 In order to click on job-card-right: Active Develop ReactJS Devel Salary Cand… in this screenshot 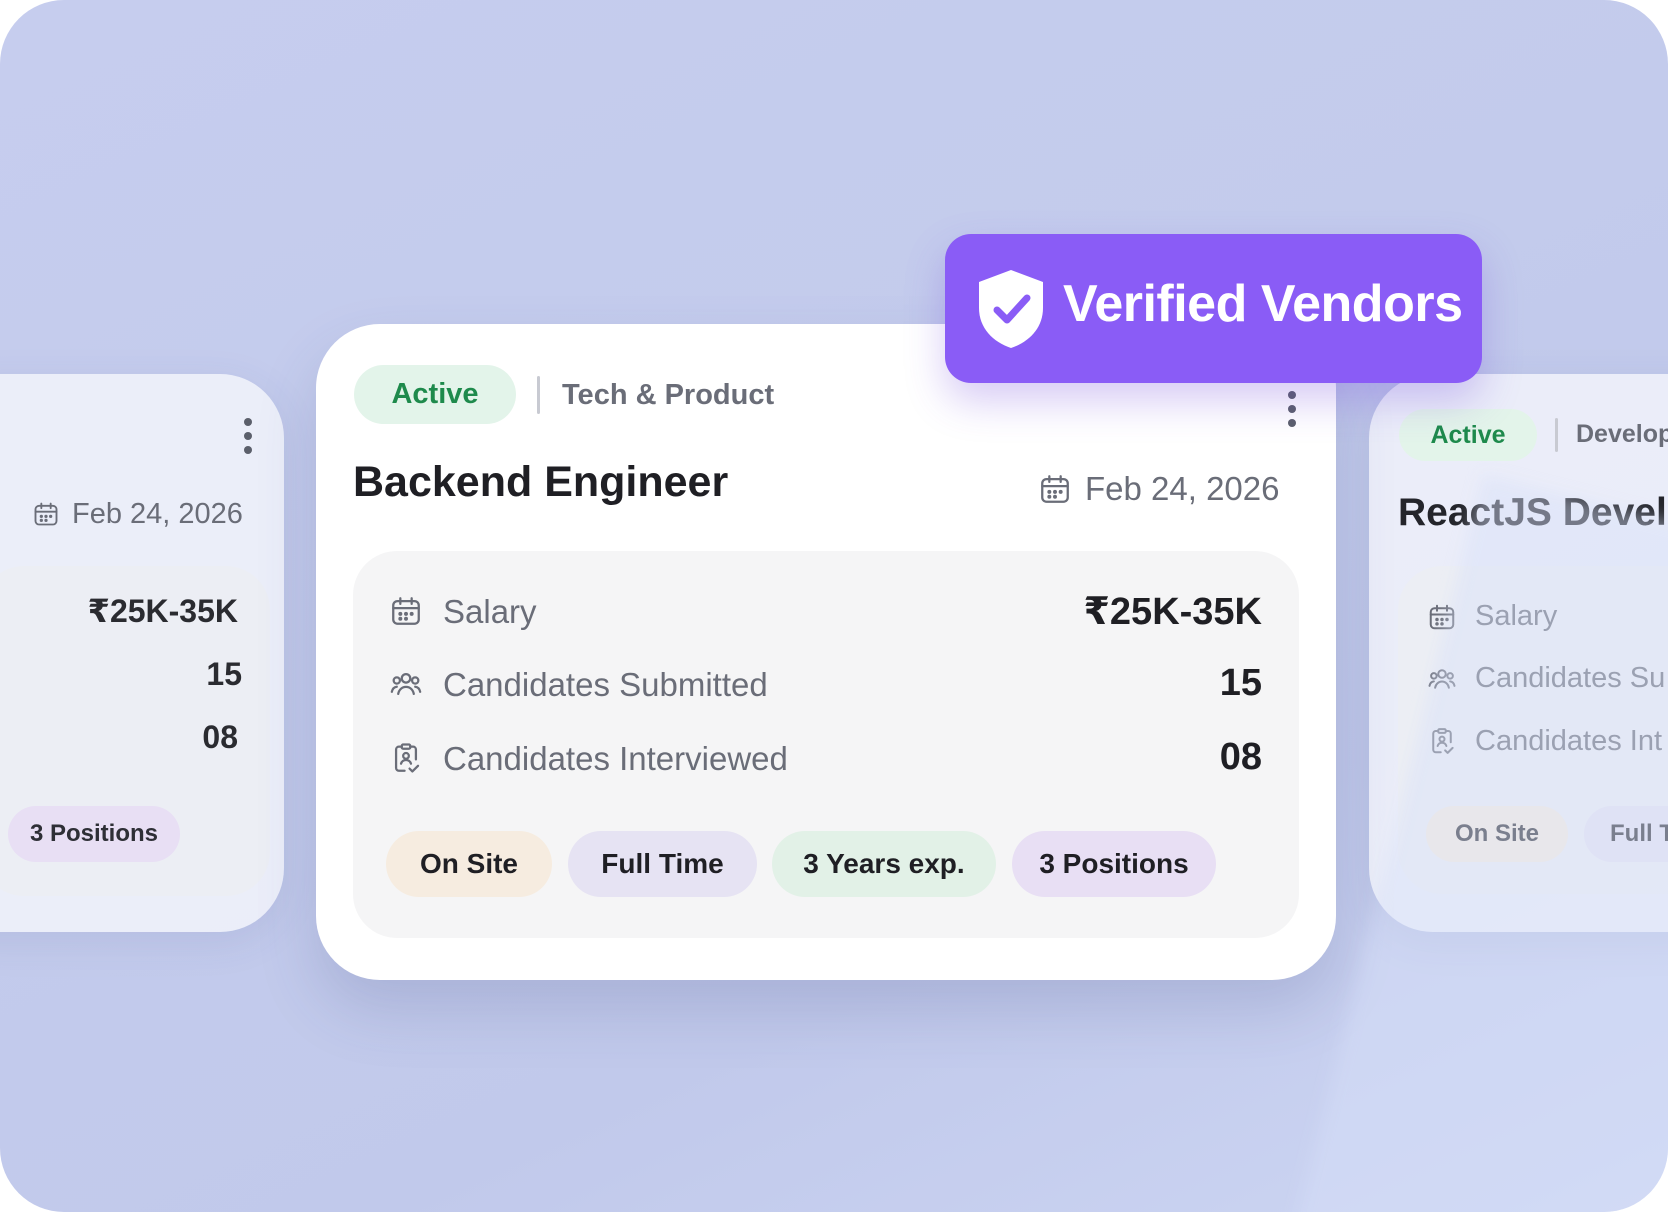, I will do `click(1518, 653)`.